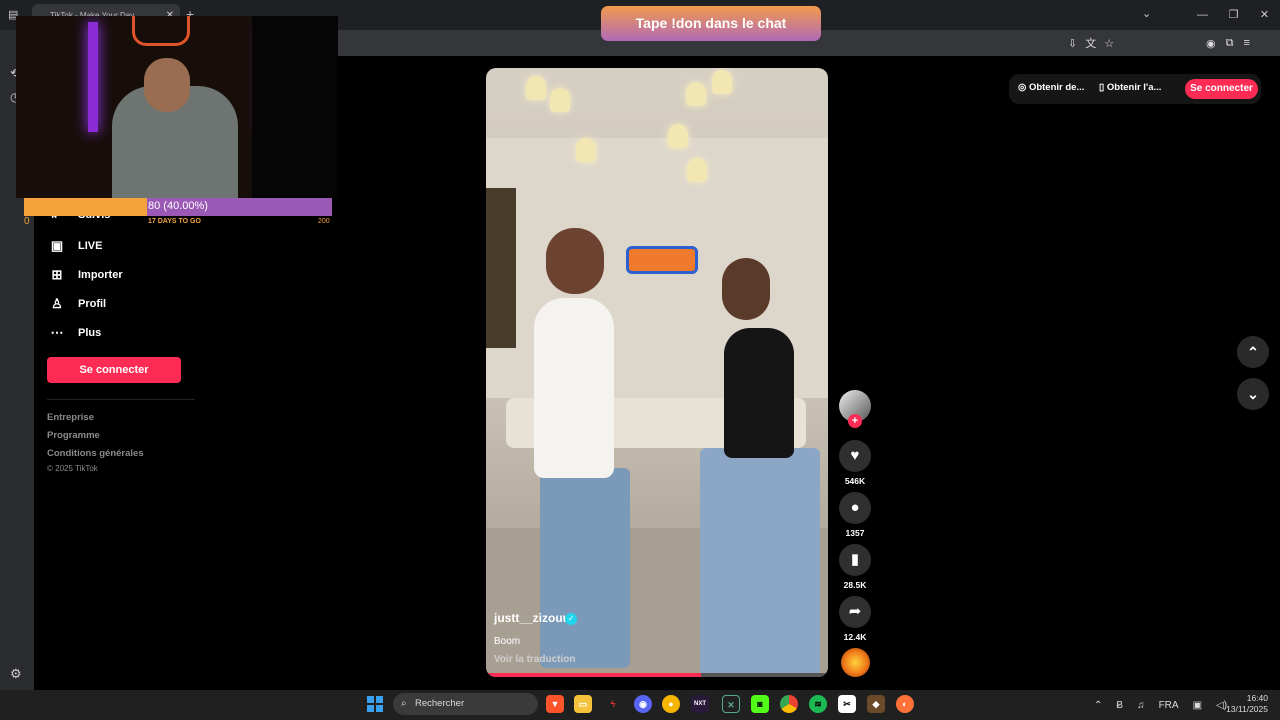  I want to click on address-bar-actions: ⇩ 文 ☆, so click(1091, 43).